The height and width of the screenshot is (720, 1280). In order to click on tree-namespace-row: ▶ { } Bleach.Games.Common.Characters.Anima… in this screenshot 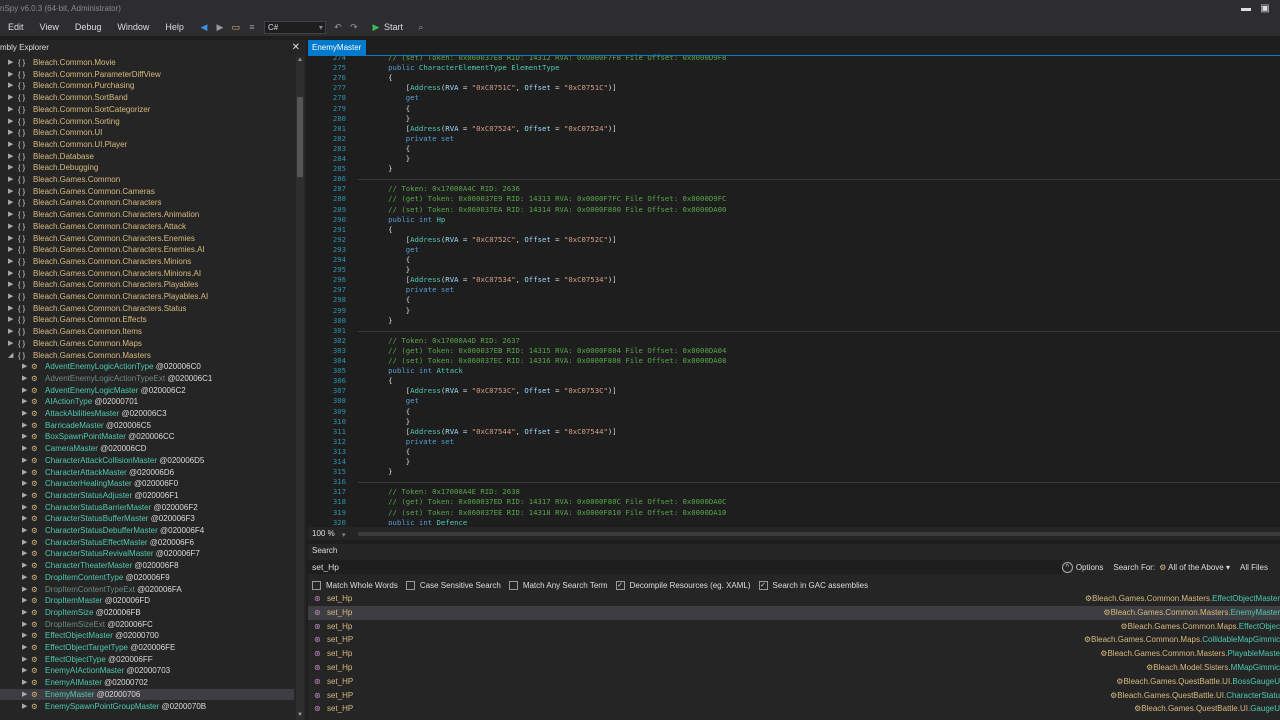, I will do `click(147, 215)`.